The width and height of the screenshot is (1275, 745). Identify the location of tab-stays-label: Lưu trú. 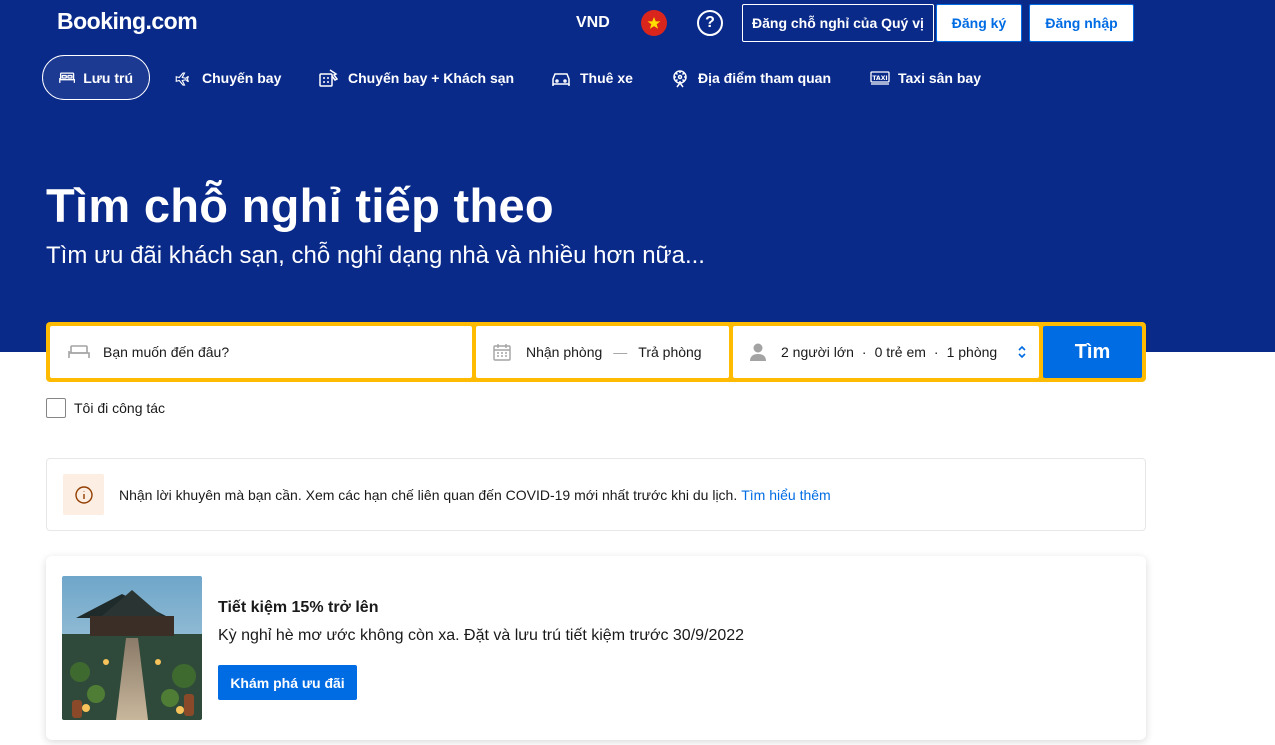
(108, 77).